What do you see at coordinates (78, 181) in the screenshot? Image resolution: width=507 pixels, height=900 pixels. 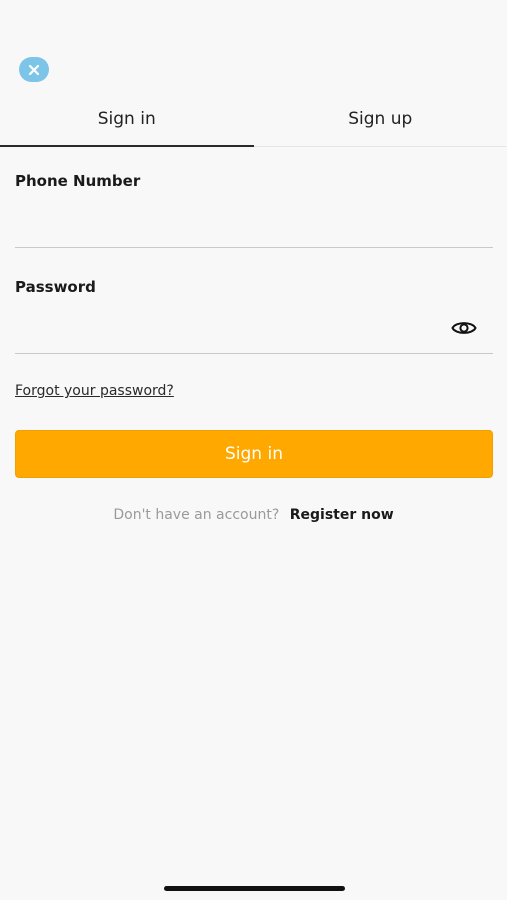 I see `phone-number-label: Phone Number` at bounding box center [78, 181].